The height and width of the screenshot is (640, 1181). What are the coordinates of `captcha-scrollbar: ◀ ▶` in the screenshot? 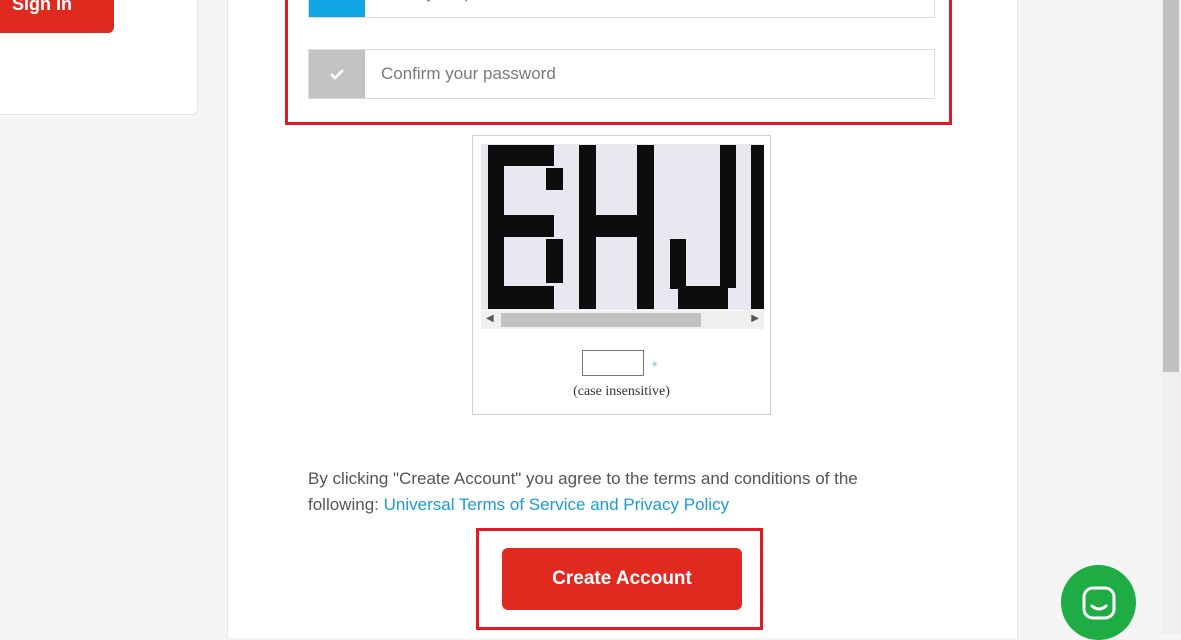 It's located at (622, 320).